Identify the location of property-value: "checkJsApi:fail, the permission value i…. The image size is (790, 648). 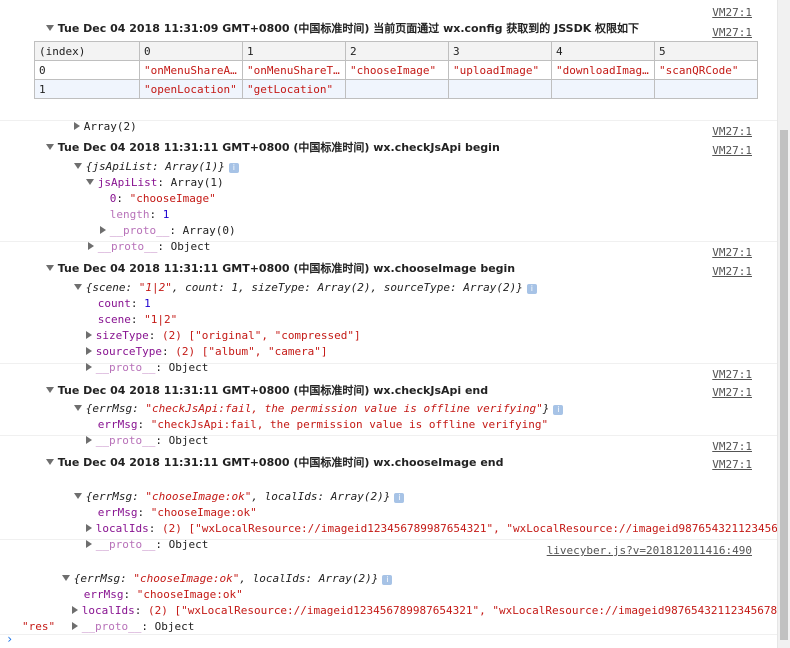
(349, 424).